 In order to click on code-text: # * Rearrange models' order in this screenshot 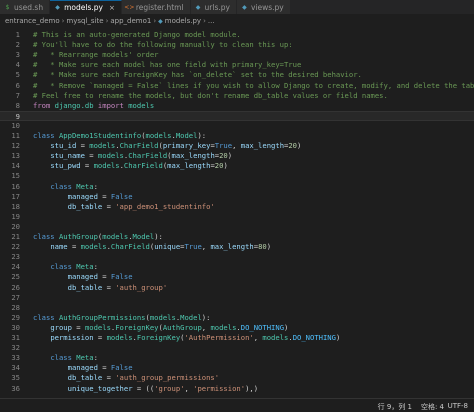, I will do `click(96, 55)`.